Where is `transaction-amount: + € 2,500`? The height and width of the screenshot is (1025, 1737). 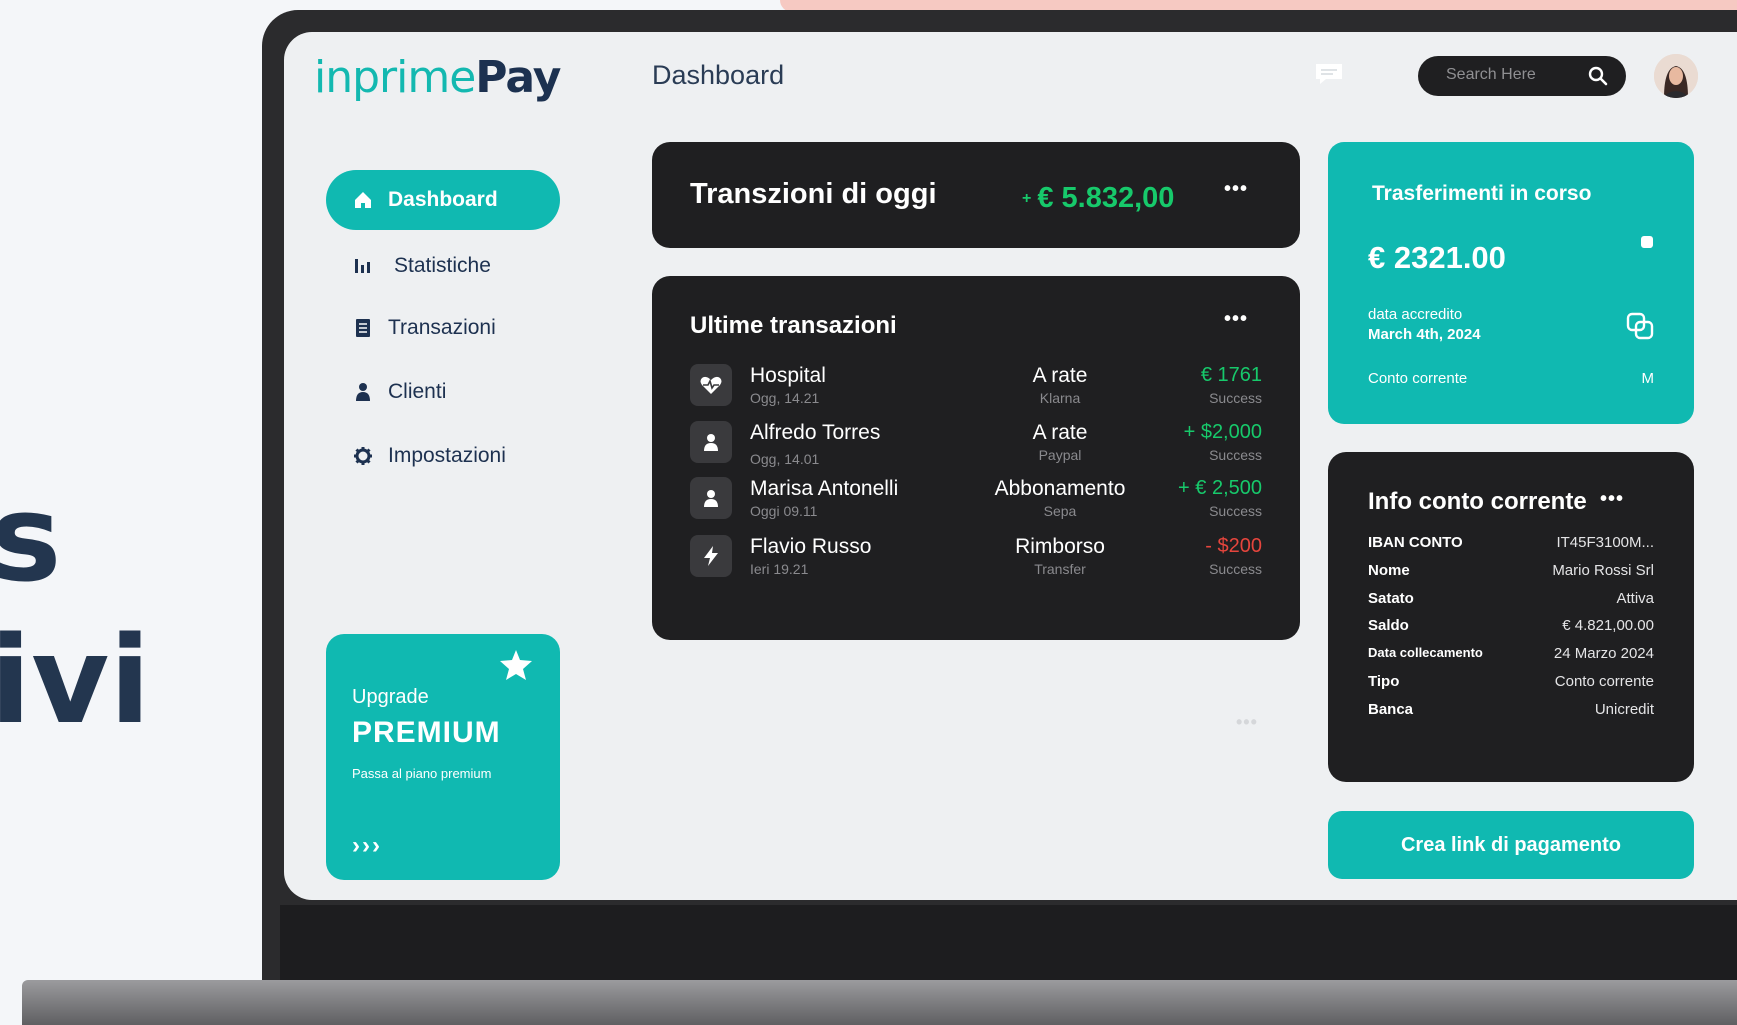 transaction-amount: + € 2,500 is located at coordinates (1220, 488).